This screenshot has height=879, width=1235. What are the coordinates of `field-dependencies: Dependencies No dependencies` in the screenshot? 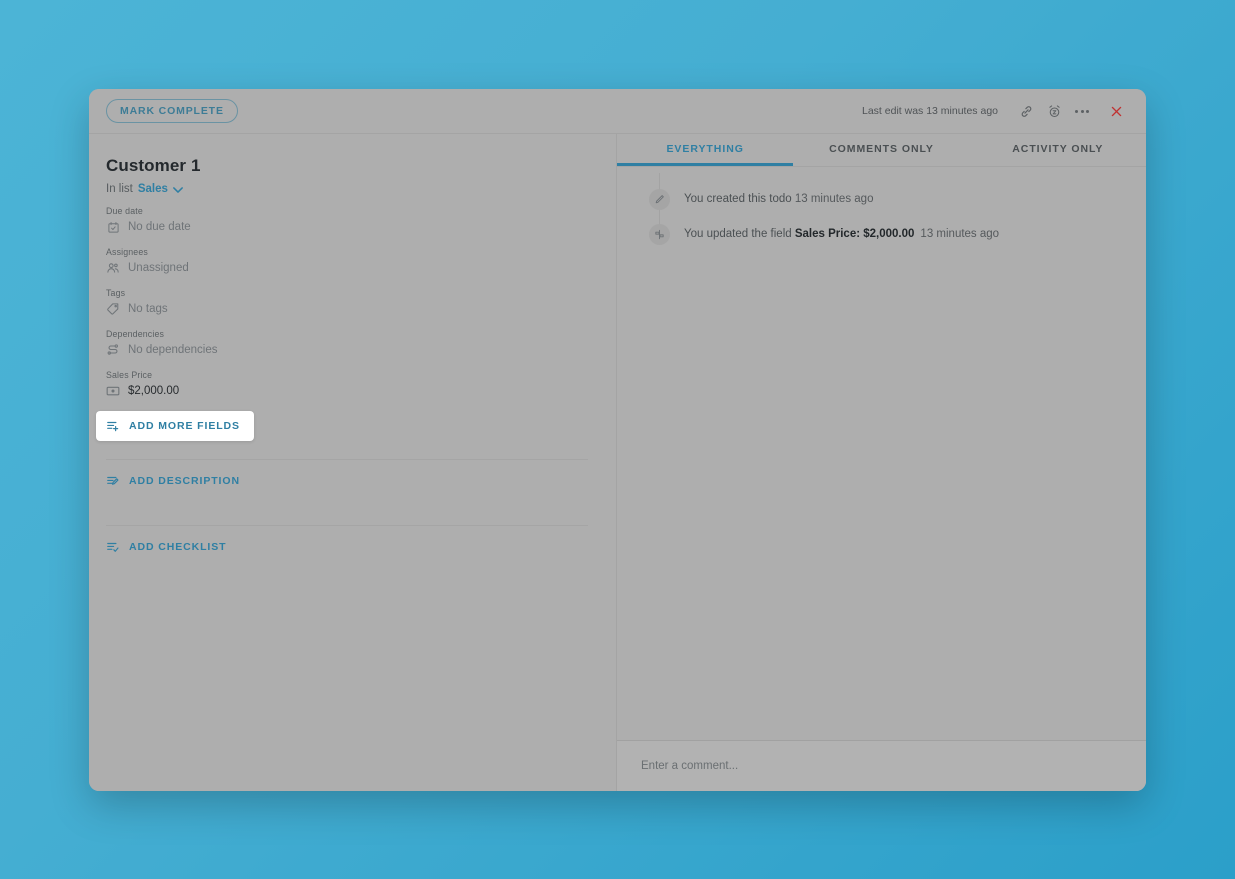 It's located at (347, 344).